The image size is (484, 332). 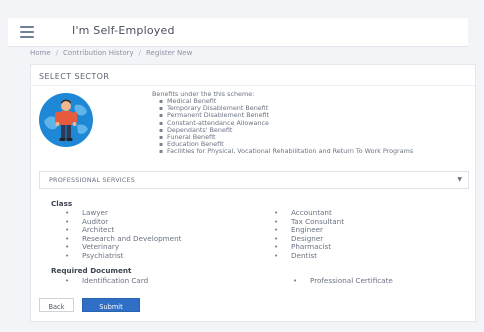 What do you see at coordinates (74, 76) in the screenshot?
I see `card-title: SELECT SECTOR` at bounding box center [74, 76].